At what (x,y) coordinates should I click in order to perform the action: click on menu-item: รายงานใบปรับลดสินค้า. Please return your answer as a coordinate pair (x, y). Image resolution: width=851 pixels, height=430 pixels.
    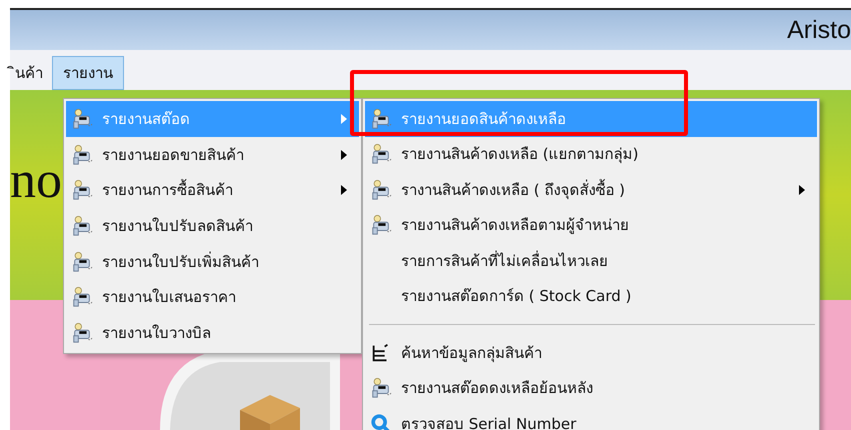
    Looking at the image, I should click on (212, 226).